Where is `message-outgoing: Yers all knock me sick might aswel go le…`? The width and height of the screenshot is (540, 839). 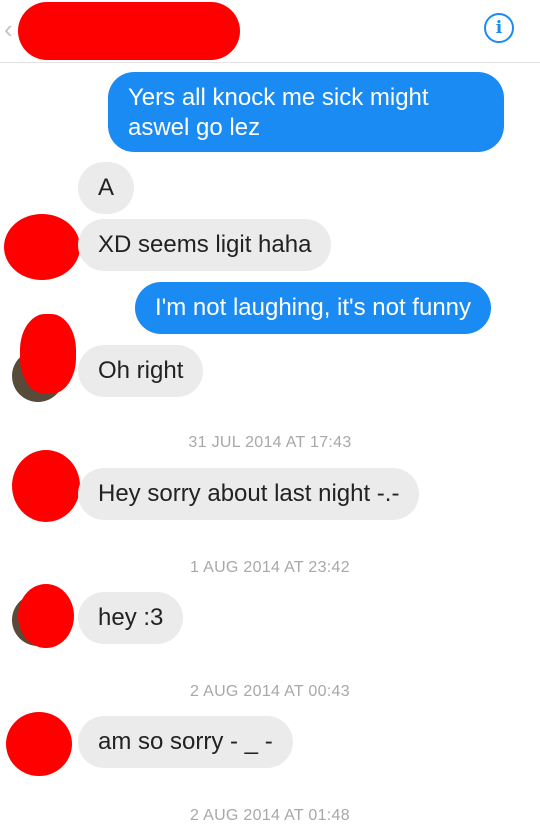
message-outgoing: Yers all knock me sick might aswel go le… is located at coordinates (306, 112).